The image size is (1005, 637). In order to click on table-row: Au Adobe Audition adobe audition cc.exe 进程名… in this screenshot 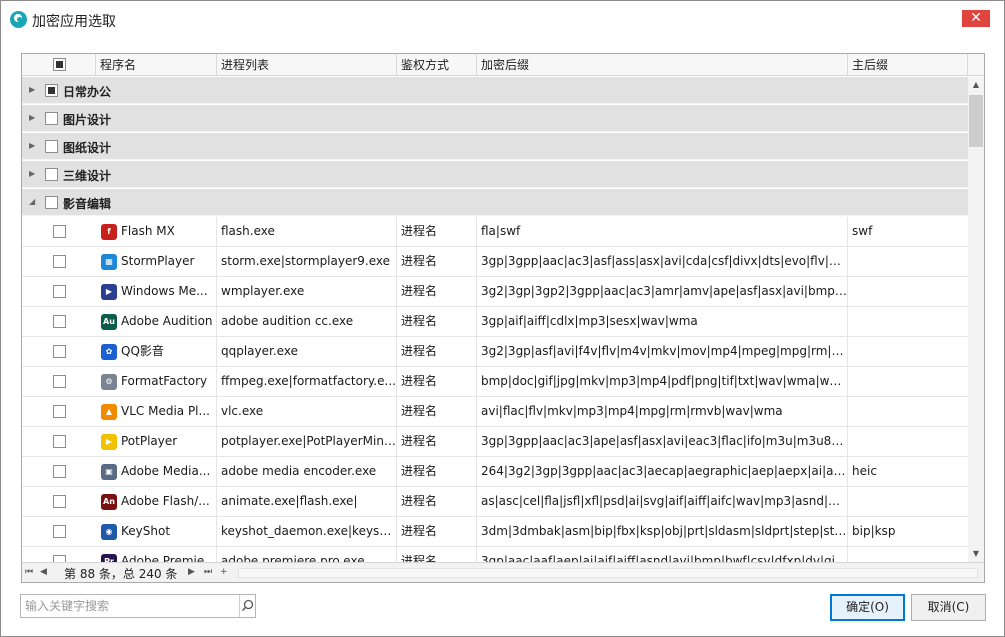, I will do `click(495, 322)`.